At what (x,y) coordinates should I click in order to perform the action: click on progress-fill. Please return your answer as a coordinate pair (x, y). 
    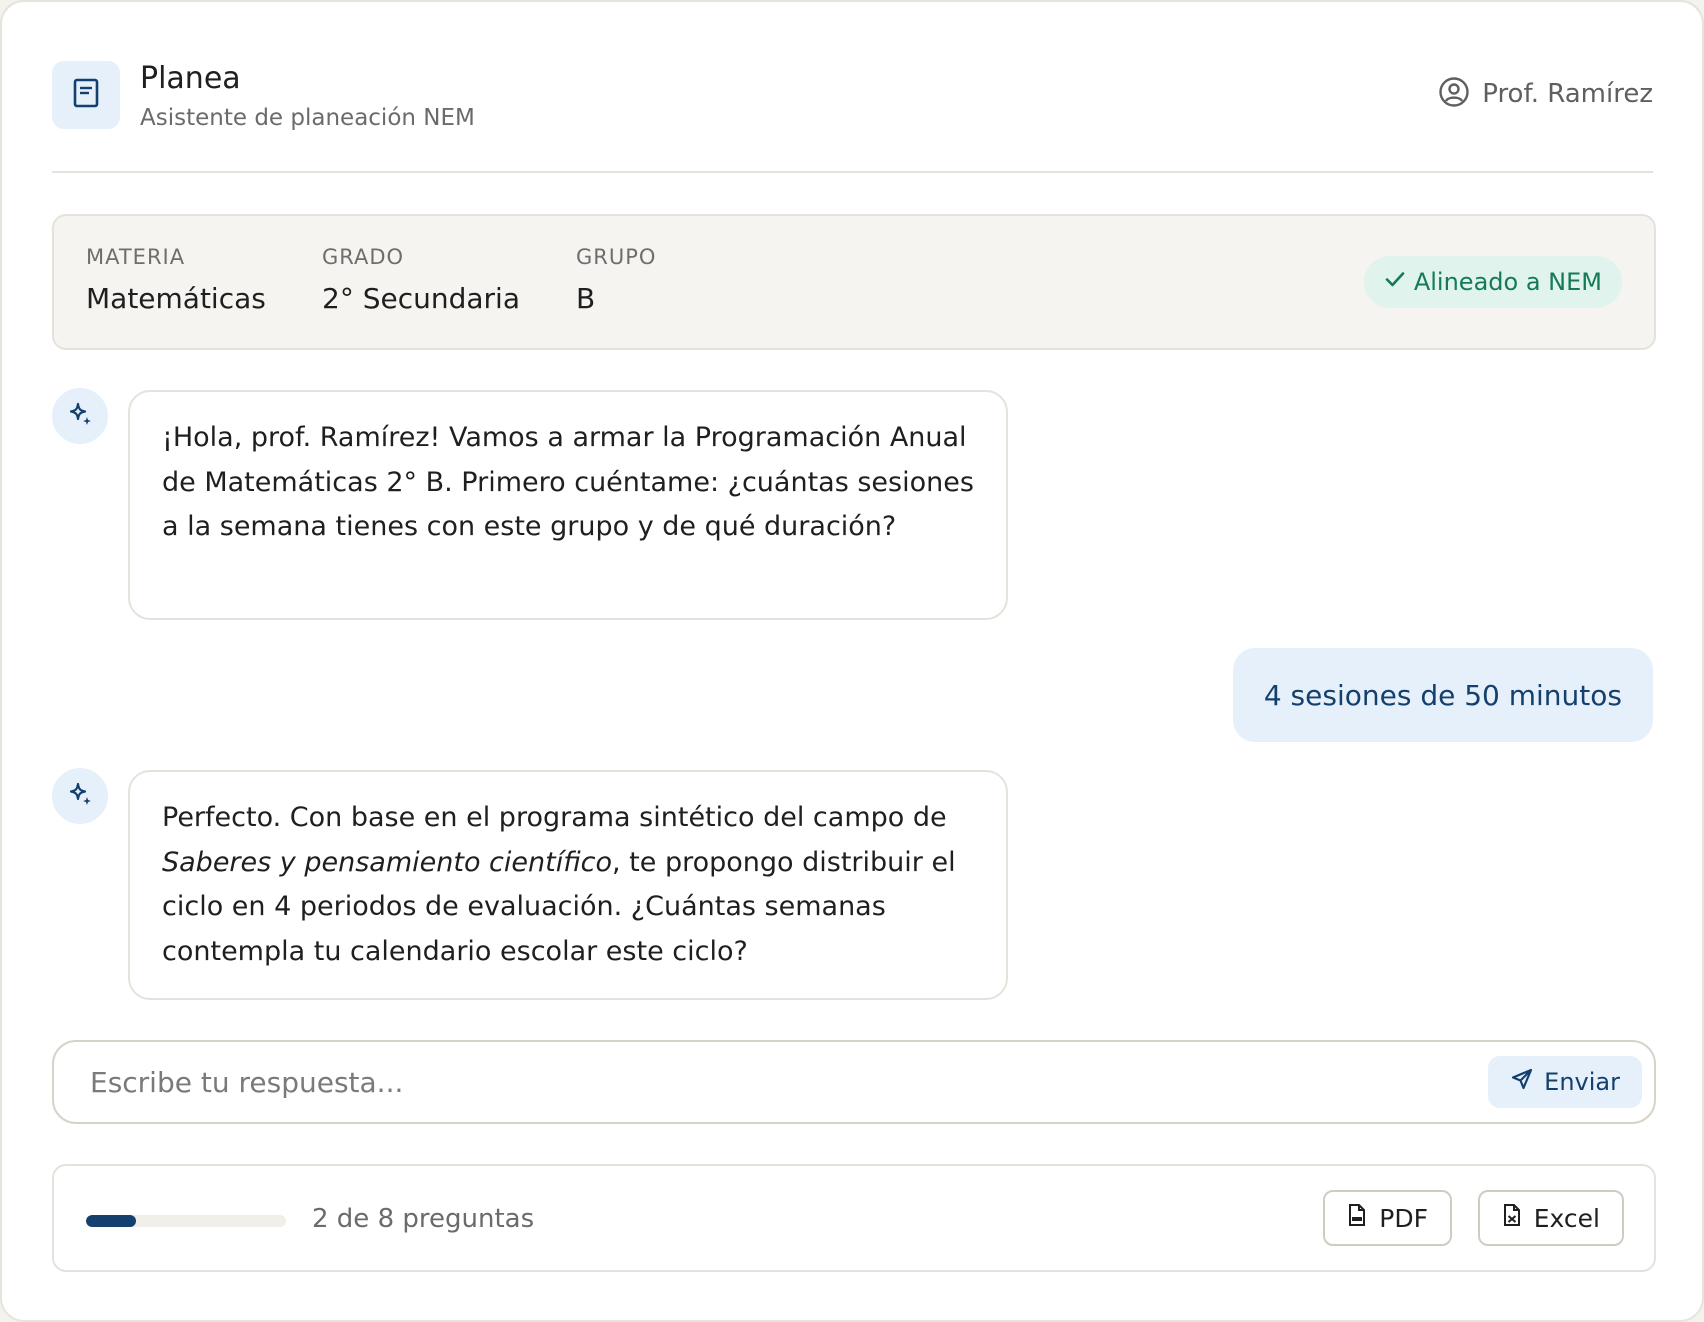
    Looking at the image, I should click on (111, 1221).